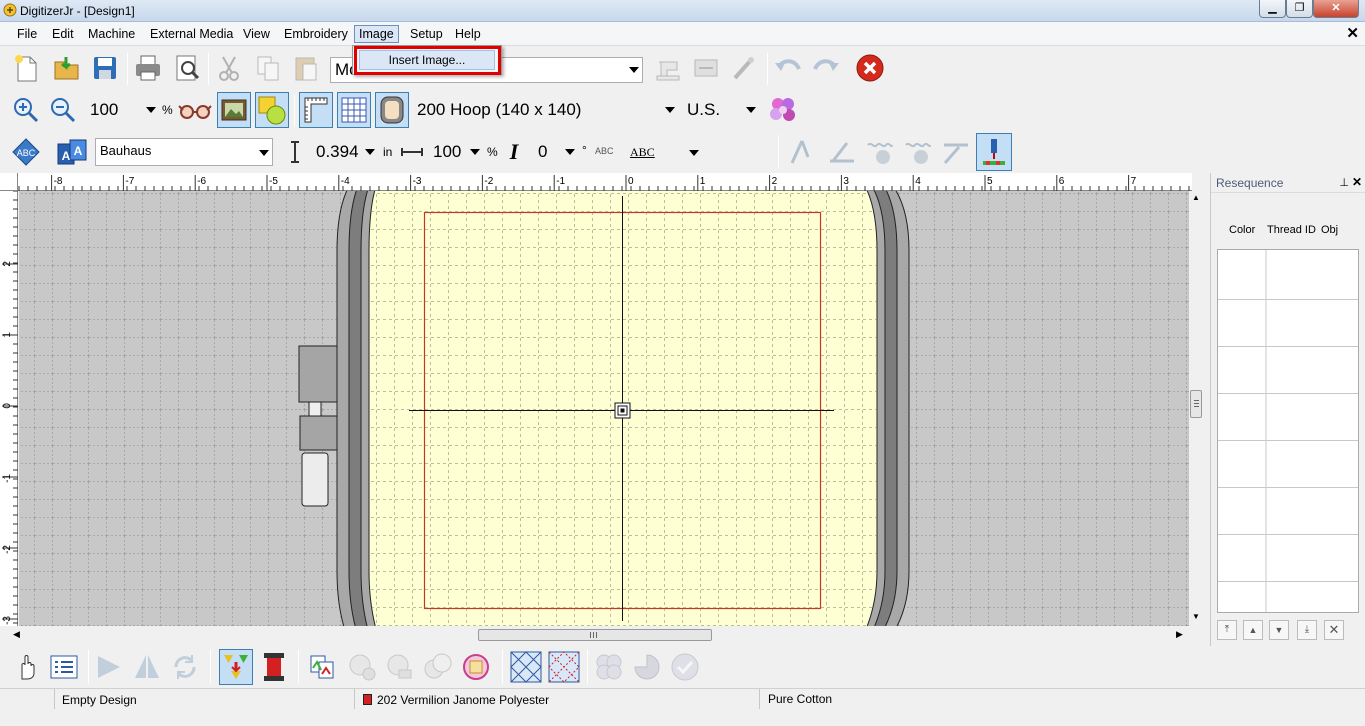  Describe the element at coordinates (1196, 616) in the screenshot. I see `scroll-down-icon: ▼` at that location.